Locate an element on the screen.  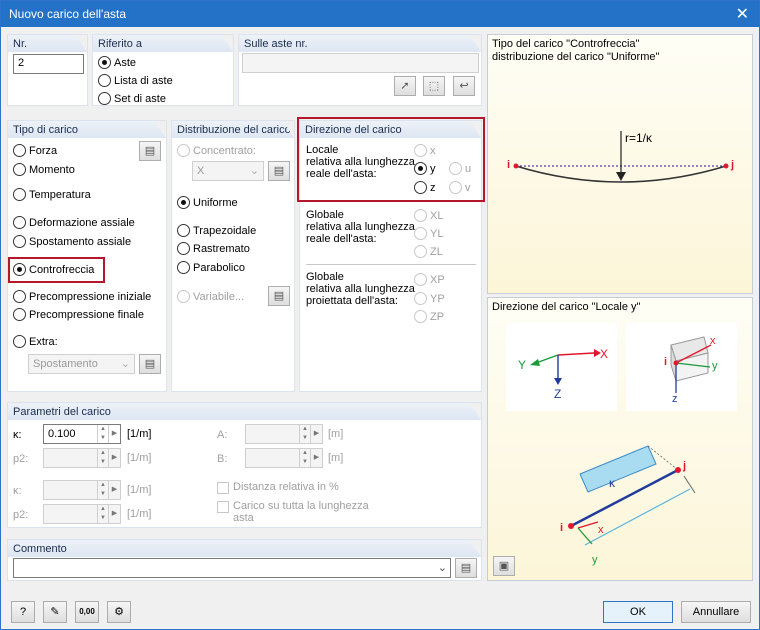
cancel-button: Annullare is located at coordinates (716, 612).